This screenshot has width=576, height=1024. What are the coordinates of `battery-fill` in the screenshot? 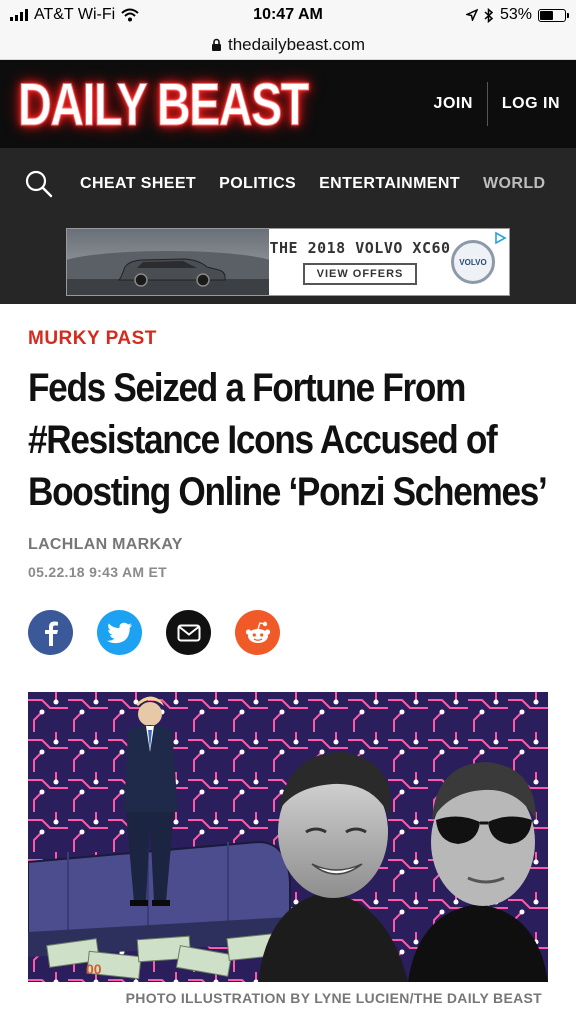 It's located at (546, 15).